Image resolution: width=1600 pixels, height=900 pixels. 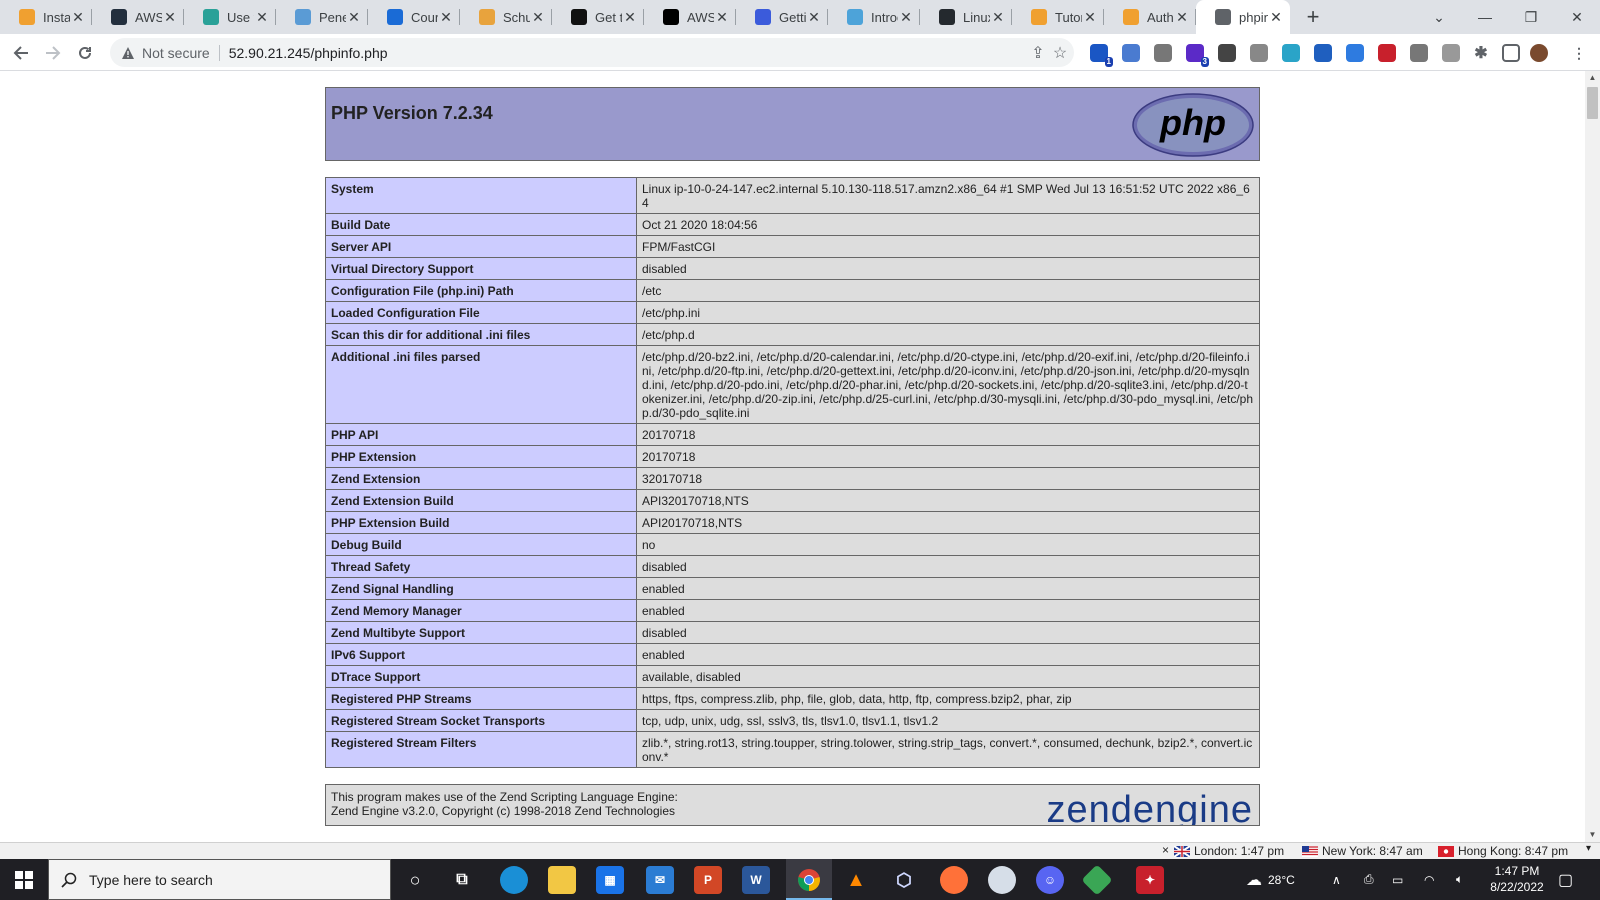 I want to click on reload-icon, so click(x=85, y=53).